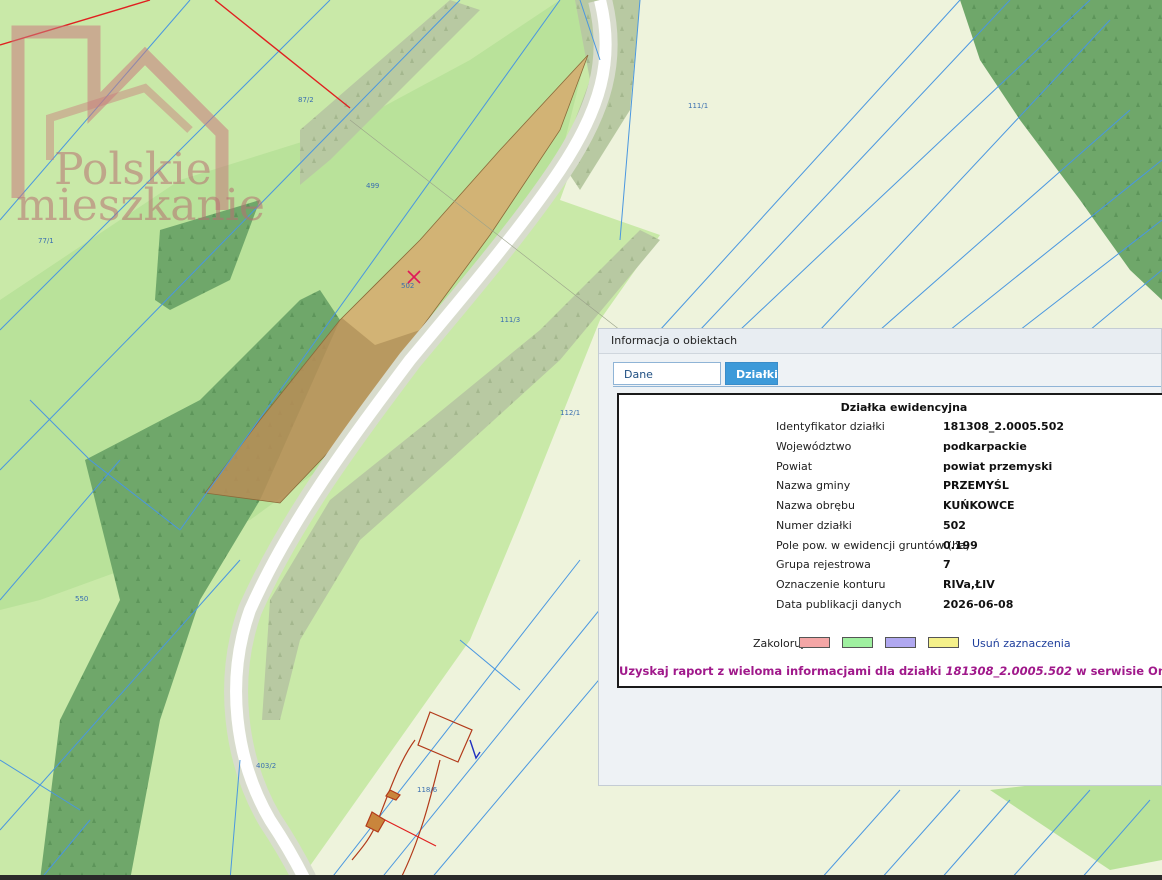 This screenshot has width=1162, height=880. What do you see at coordinates (581, 877) in the screenshot?
I see `bottom-bar` at bounding box center [581, 877].